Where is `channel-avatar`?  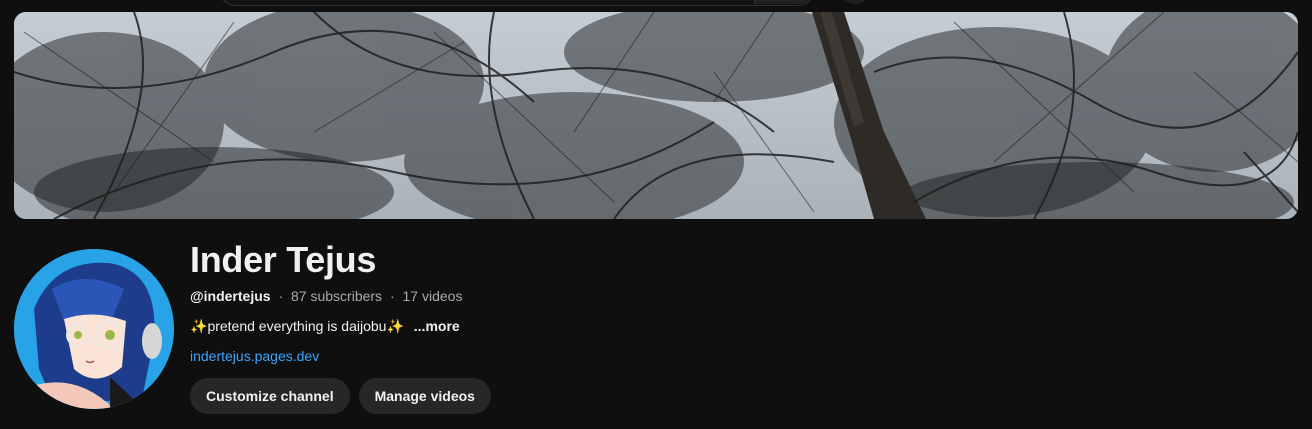 channel-avatar is located at coordinates (94, 329).